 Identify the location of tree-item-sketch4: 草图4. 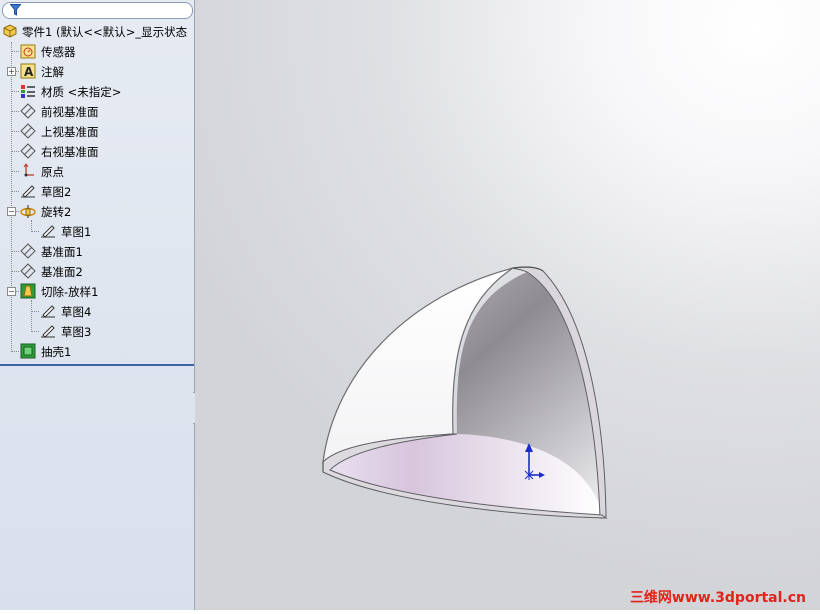
(97, 311).